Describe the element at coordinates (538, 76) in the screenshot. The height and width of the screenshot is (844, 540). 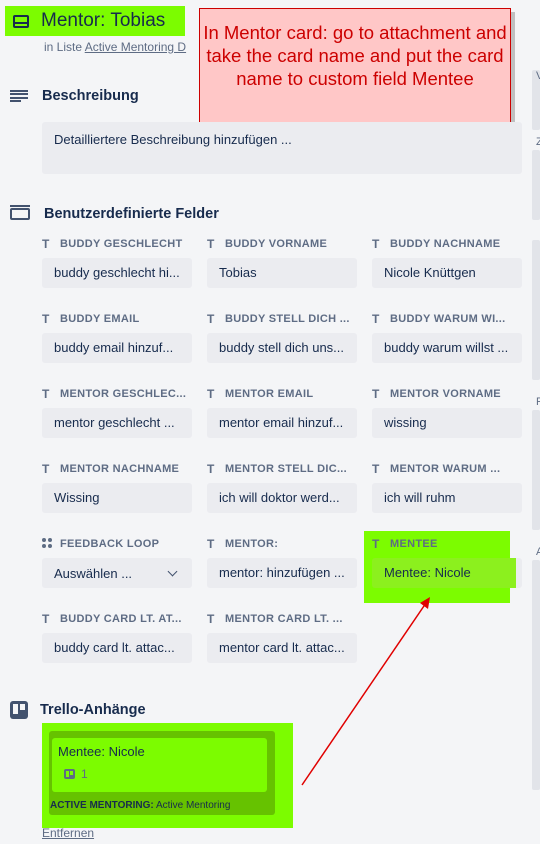
I see `sidebar-edge-letter: V` at that location.